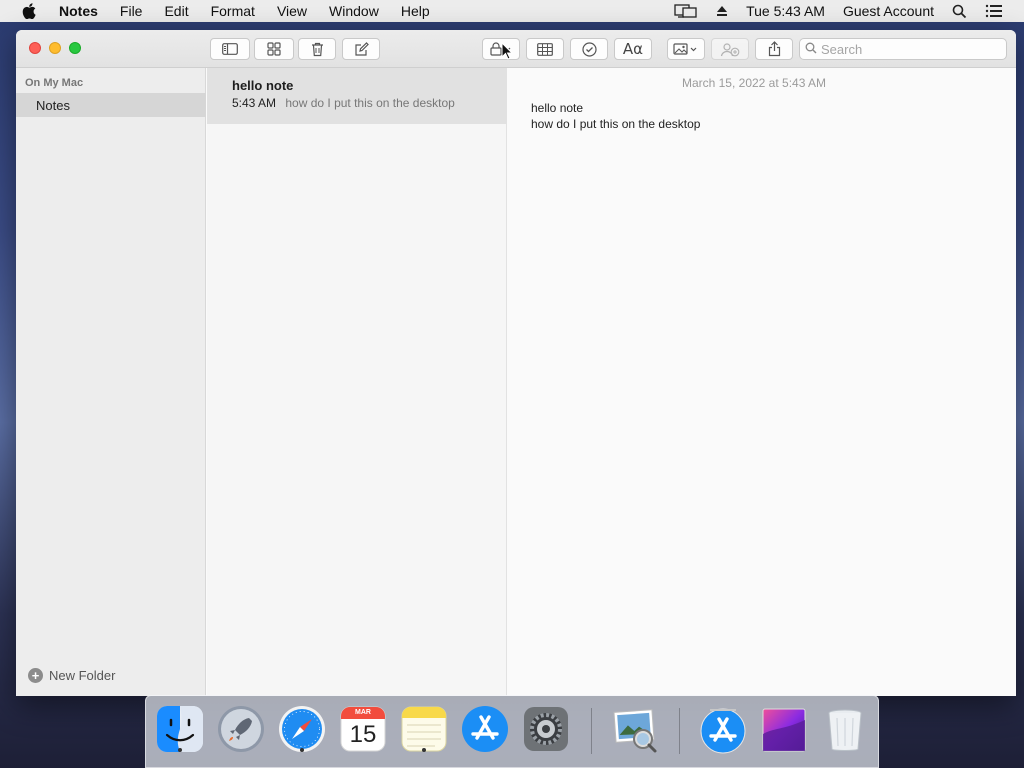 The image size is (1024, 768). I want to click on checklist-icon, so click(589, 49).